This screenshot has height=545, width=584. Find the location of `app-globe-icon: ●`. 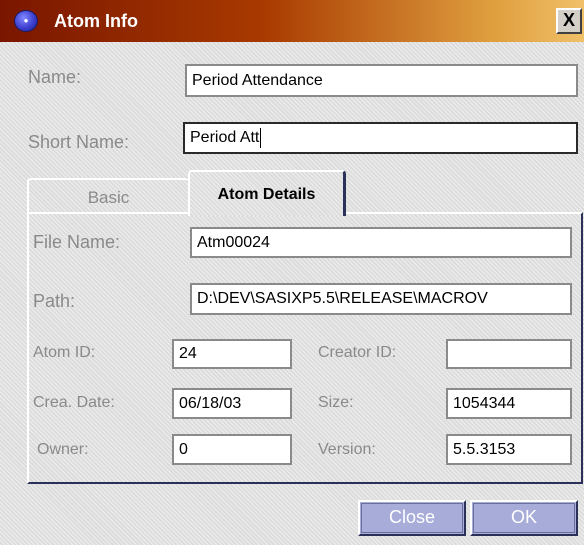

app-globe-icon: ● is located at coordinates (26, 21).